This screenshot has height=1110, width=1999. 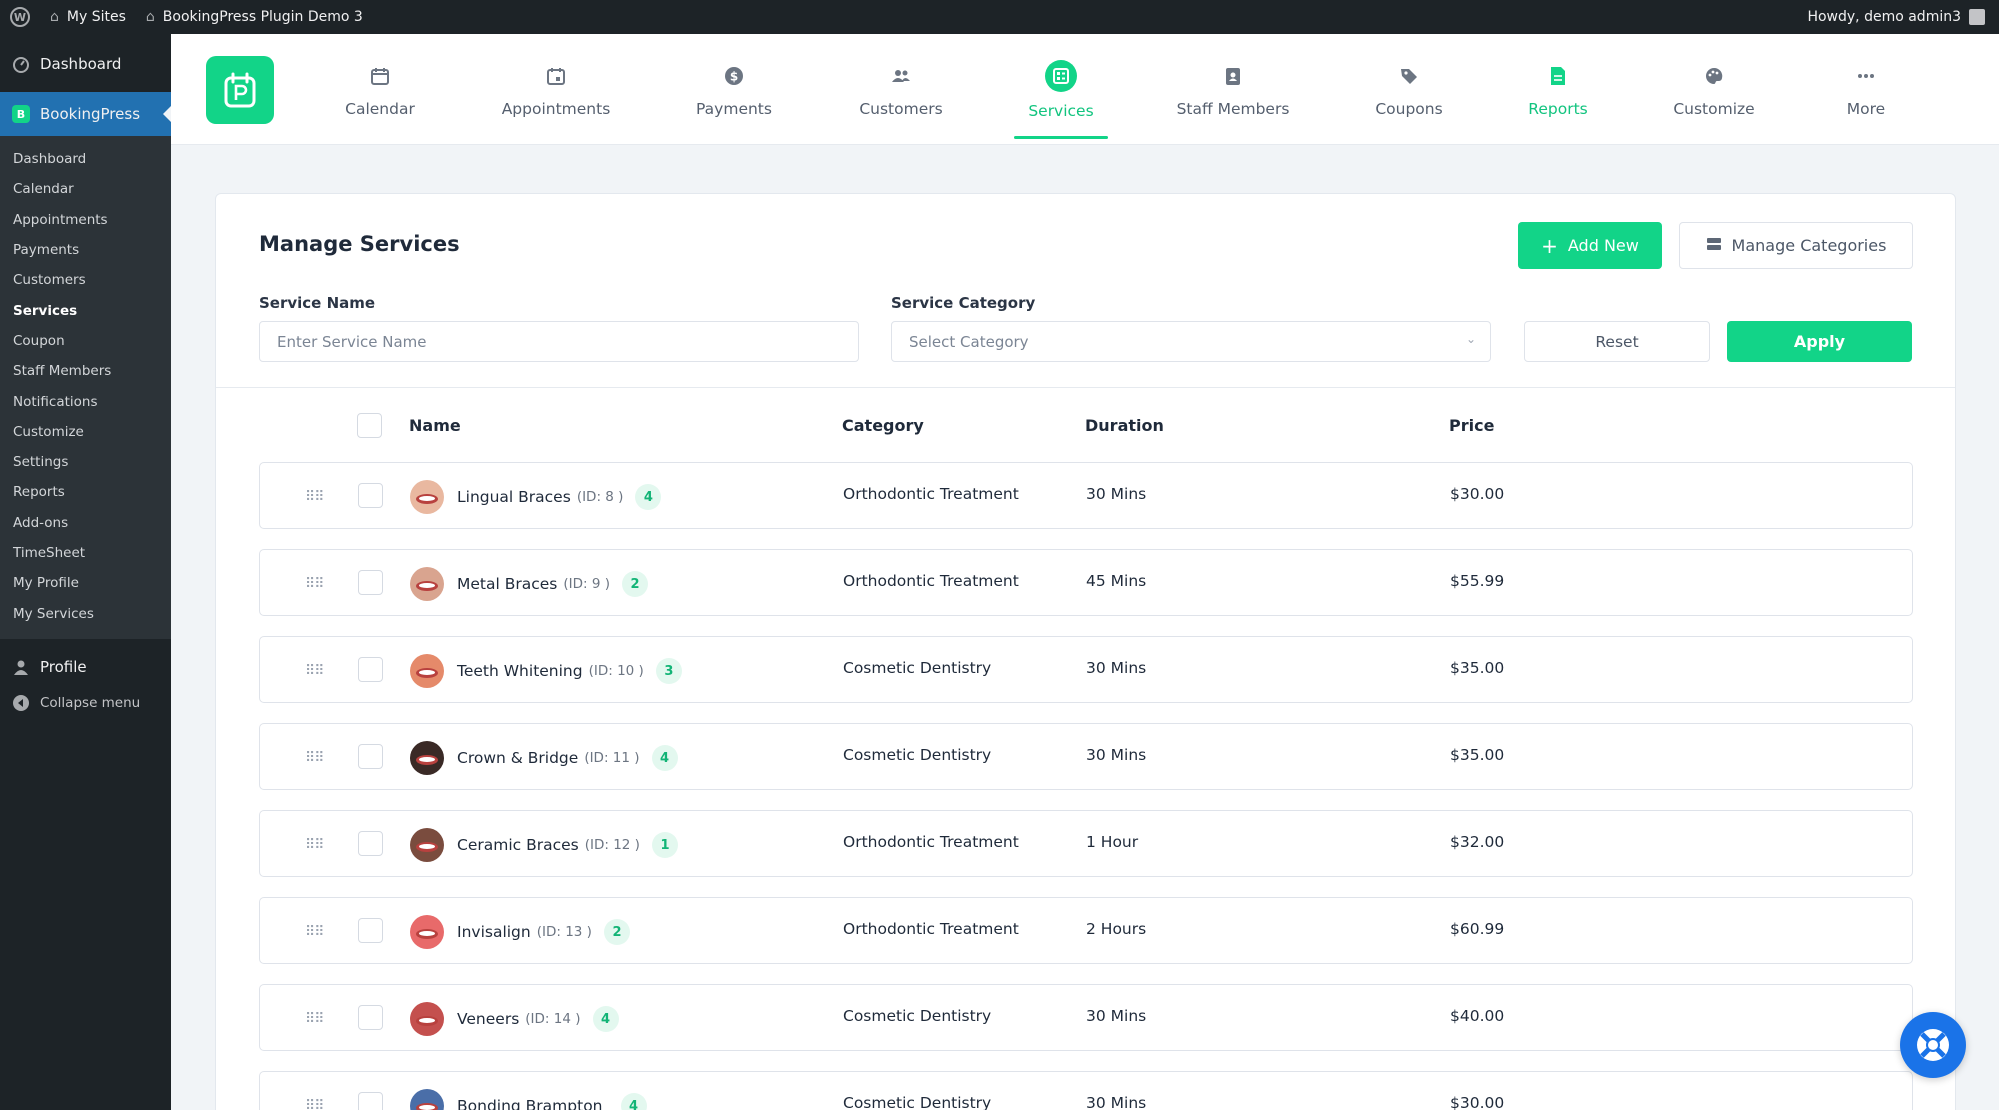 What do you see at coordinates (901, 89) in the screenshot?
I see `tab-customers: Customers` at bounding box center [901, 89].